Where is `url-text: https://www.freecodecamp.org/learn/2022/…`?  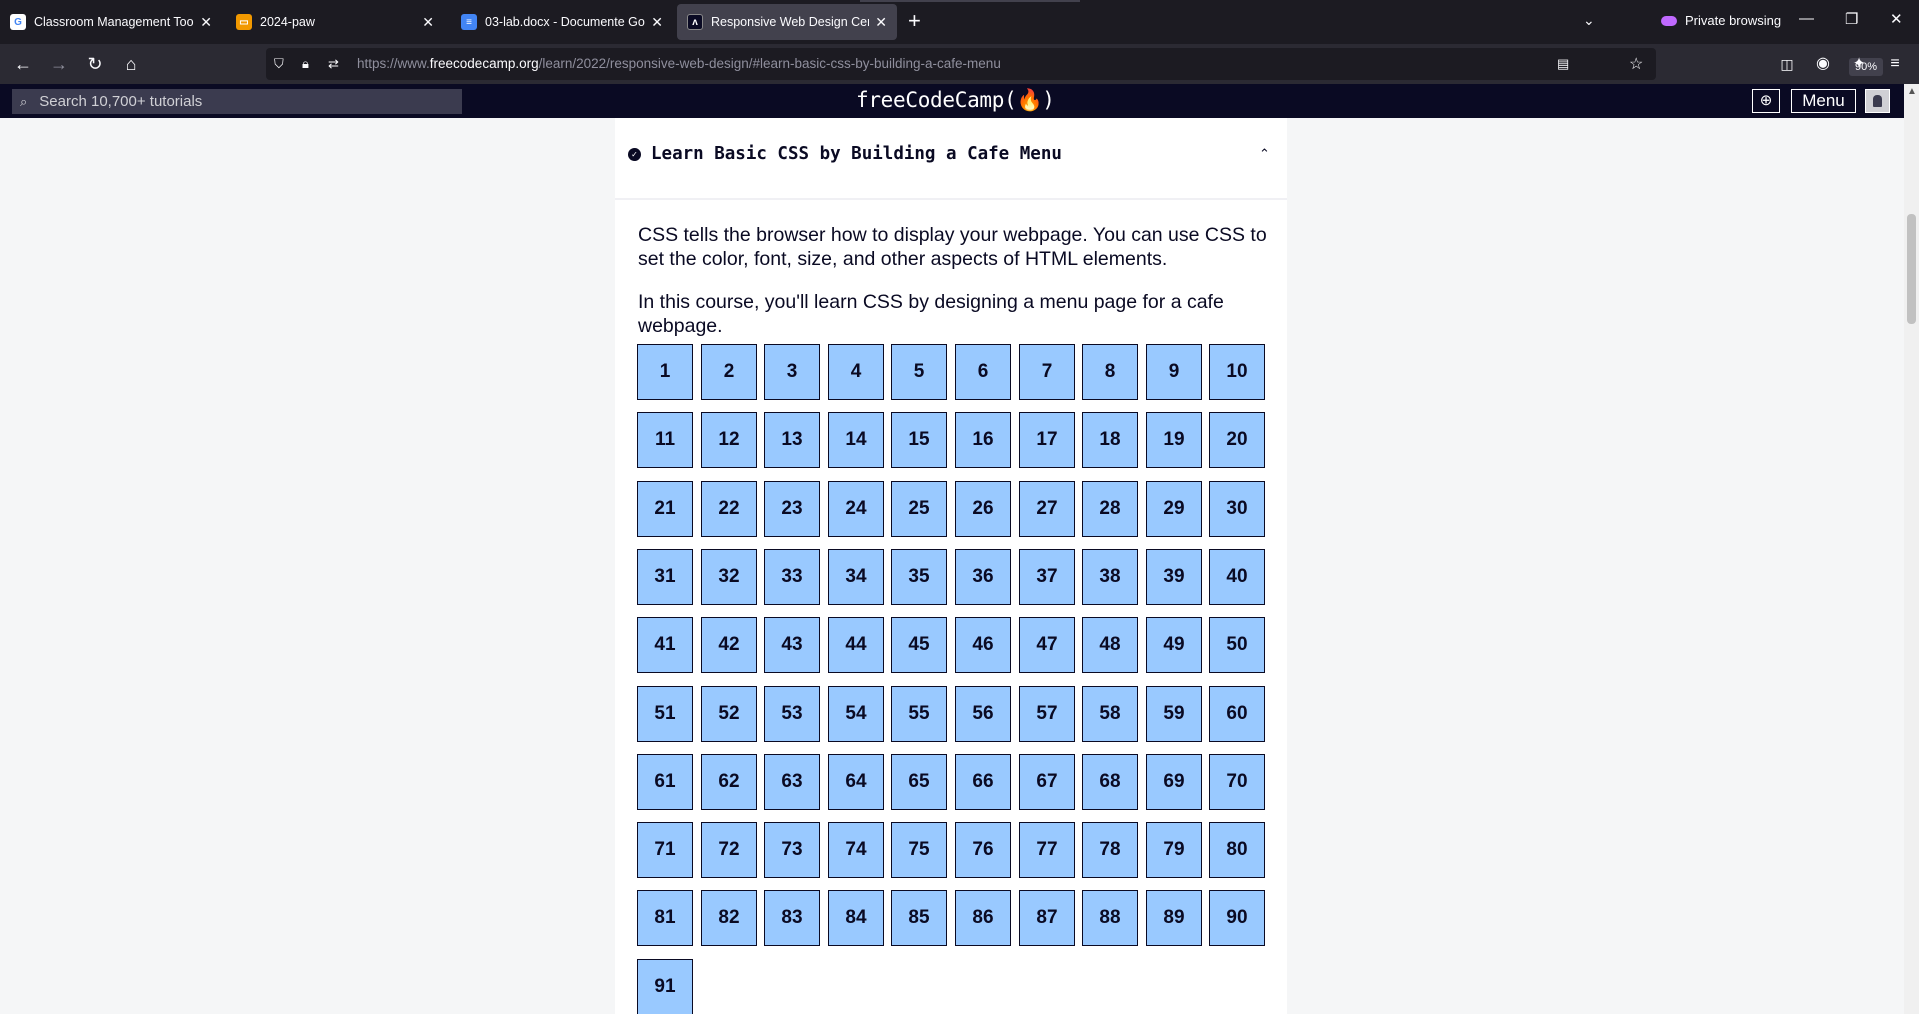
url-text: https://www.freecodecamp.org/learn/2022/… is located at coordinates (679, 63).